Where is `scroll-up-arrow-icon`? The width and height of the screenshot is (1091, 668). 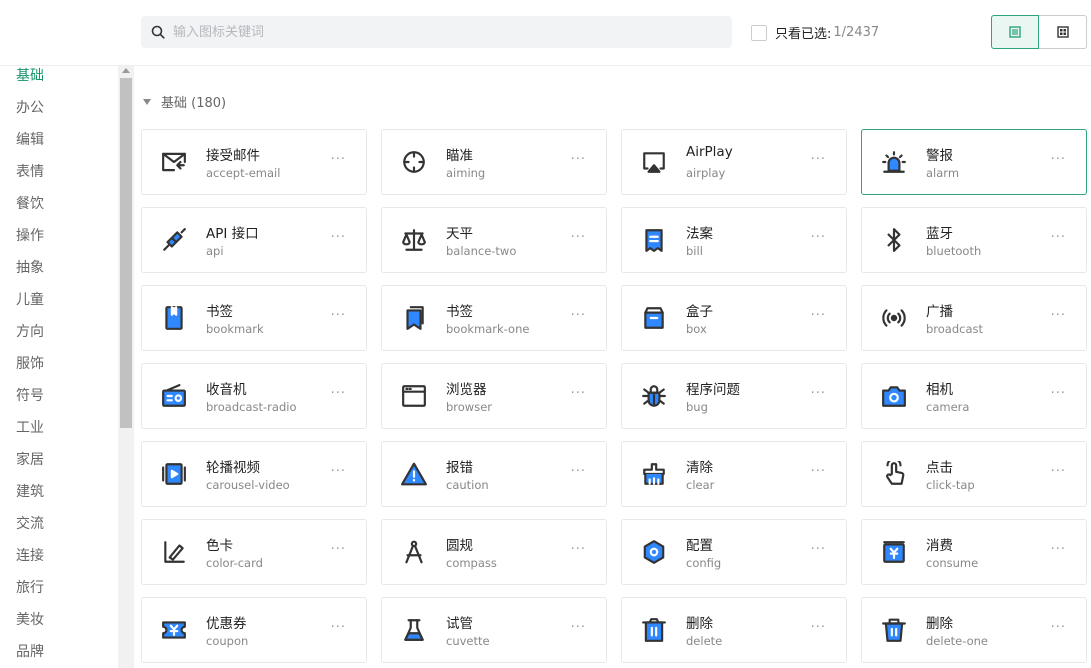 scroll-up-arrow-icon is located at coordinates (126, 70).